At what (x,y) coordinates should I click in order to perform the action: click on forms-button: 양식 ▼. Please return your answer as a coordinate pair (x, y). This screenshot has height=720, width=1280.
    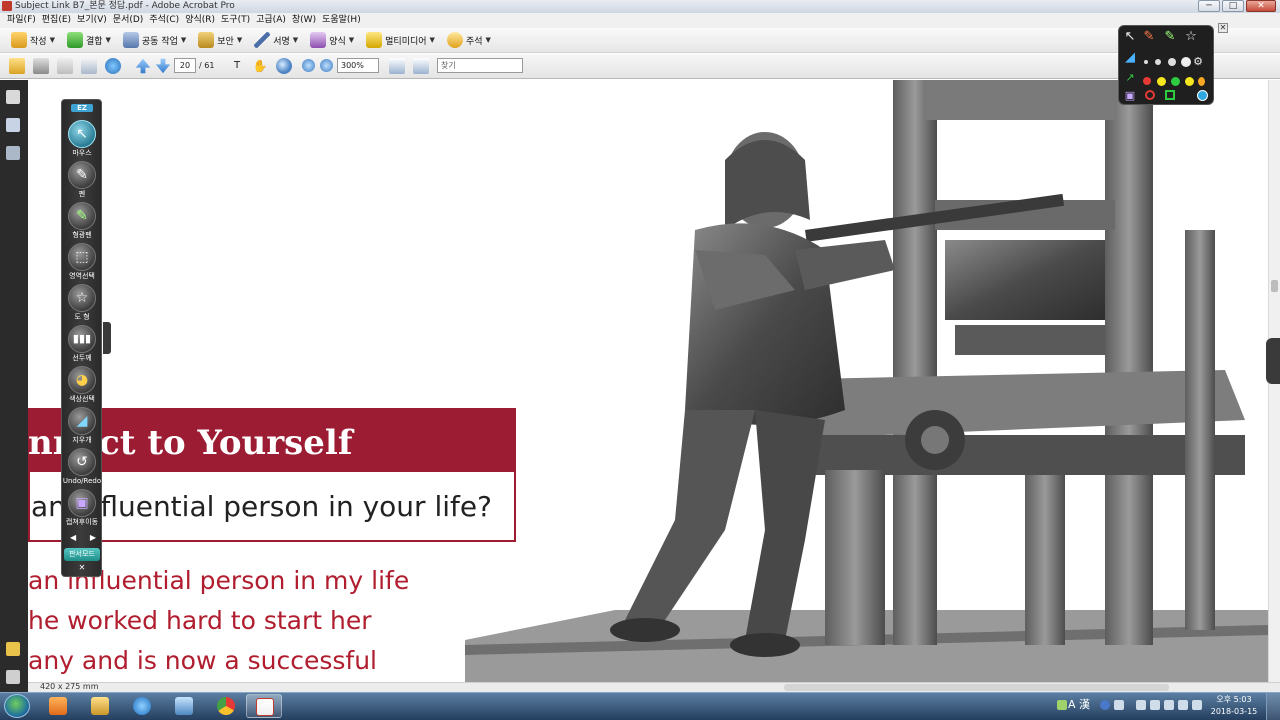
    Looking at the image, I should click on (332, 40).